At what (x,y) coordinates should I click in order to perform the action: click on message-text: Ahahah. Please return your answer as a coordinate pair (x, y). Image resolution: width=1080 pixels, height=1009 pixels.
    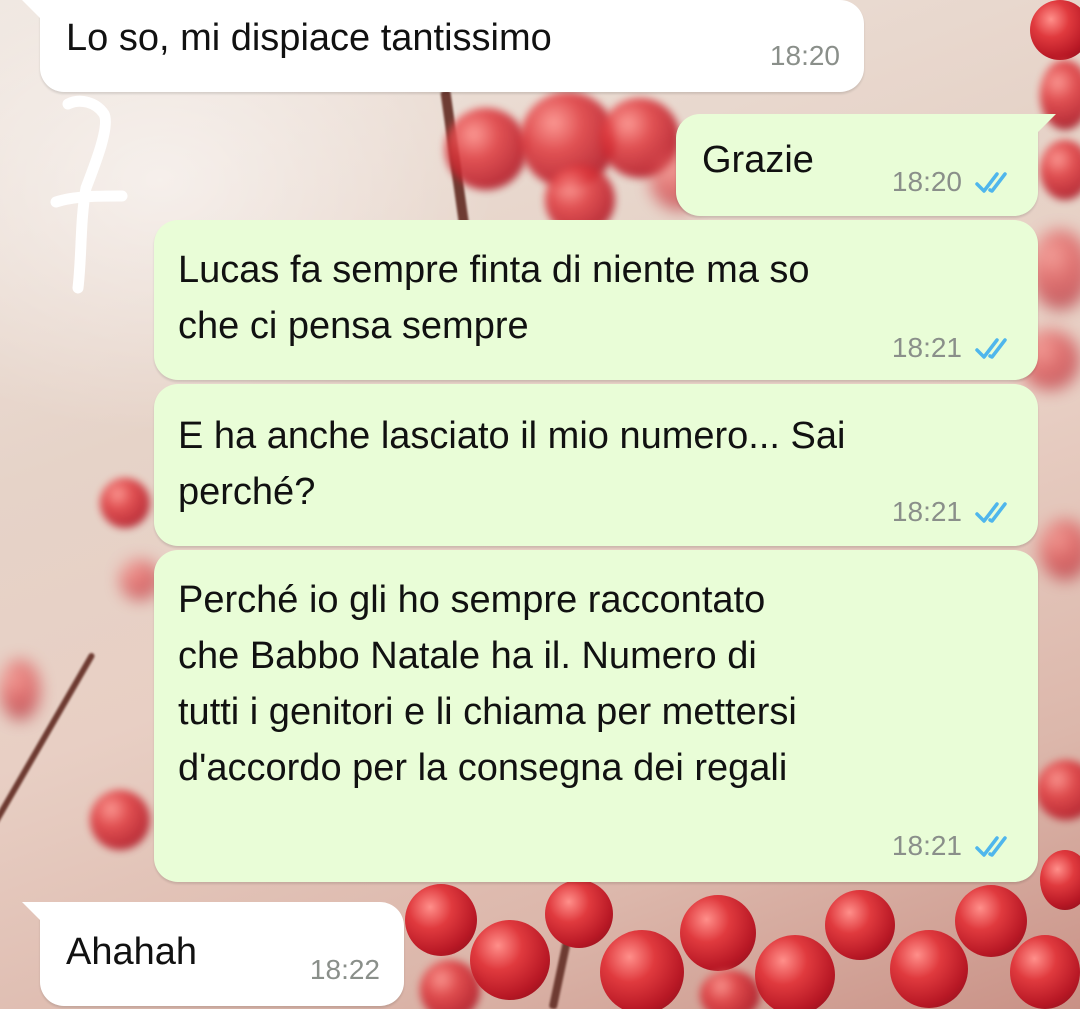
    Looking at the image, I should click on (132, 952).